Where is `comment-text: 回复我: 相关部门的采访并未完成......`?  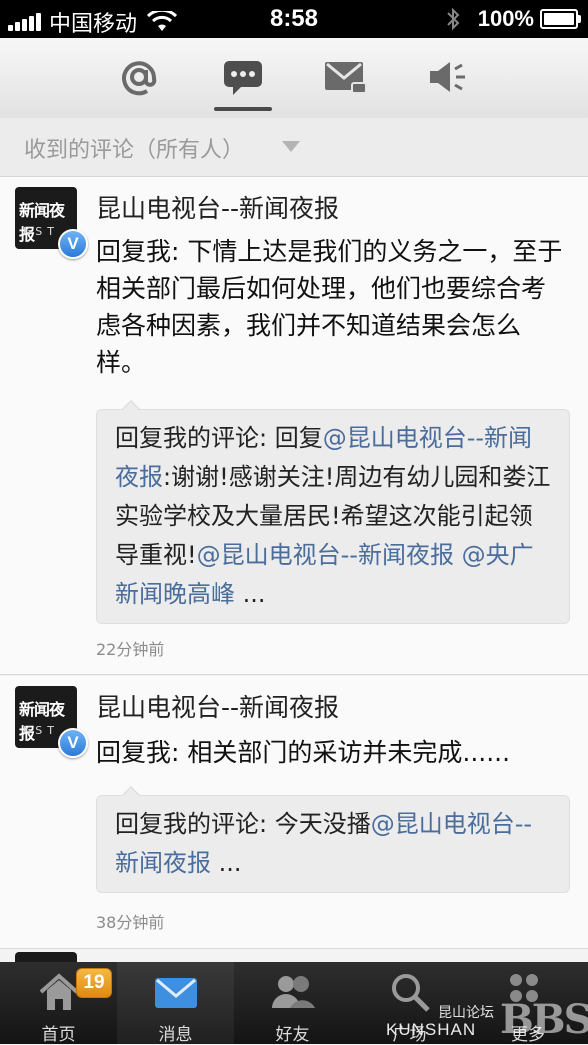 comment-text: 回复我: 相关部门的采访并未完成...... is located at coordinates (303, 752).